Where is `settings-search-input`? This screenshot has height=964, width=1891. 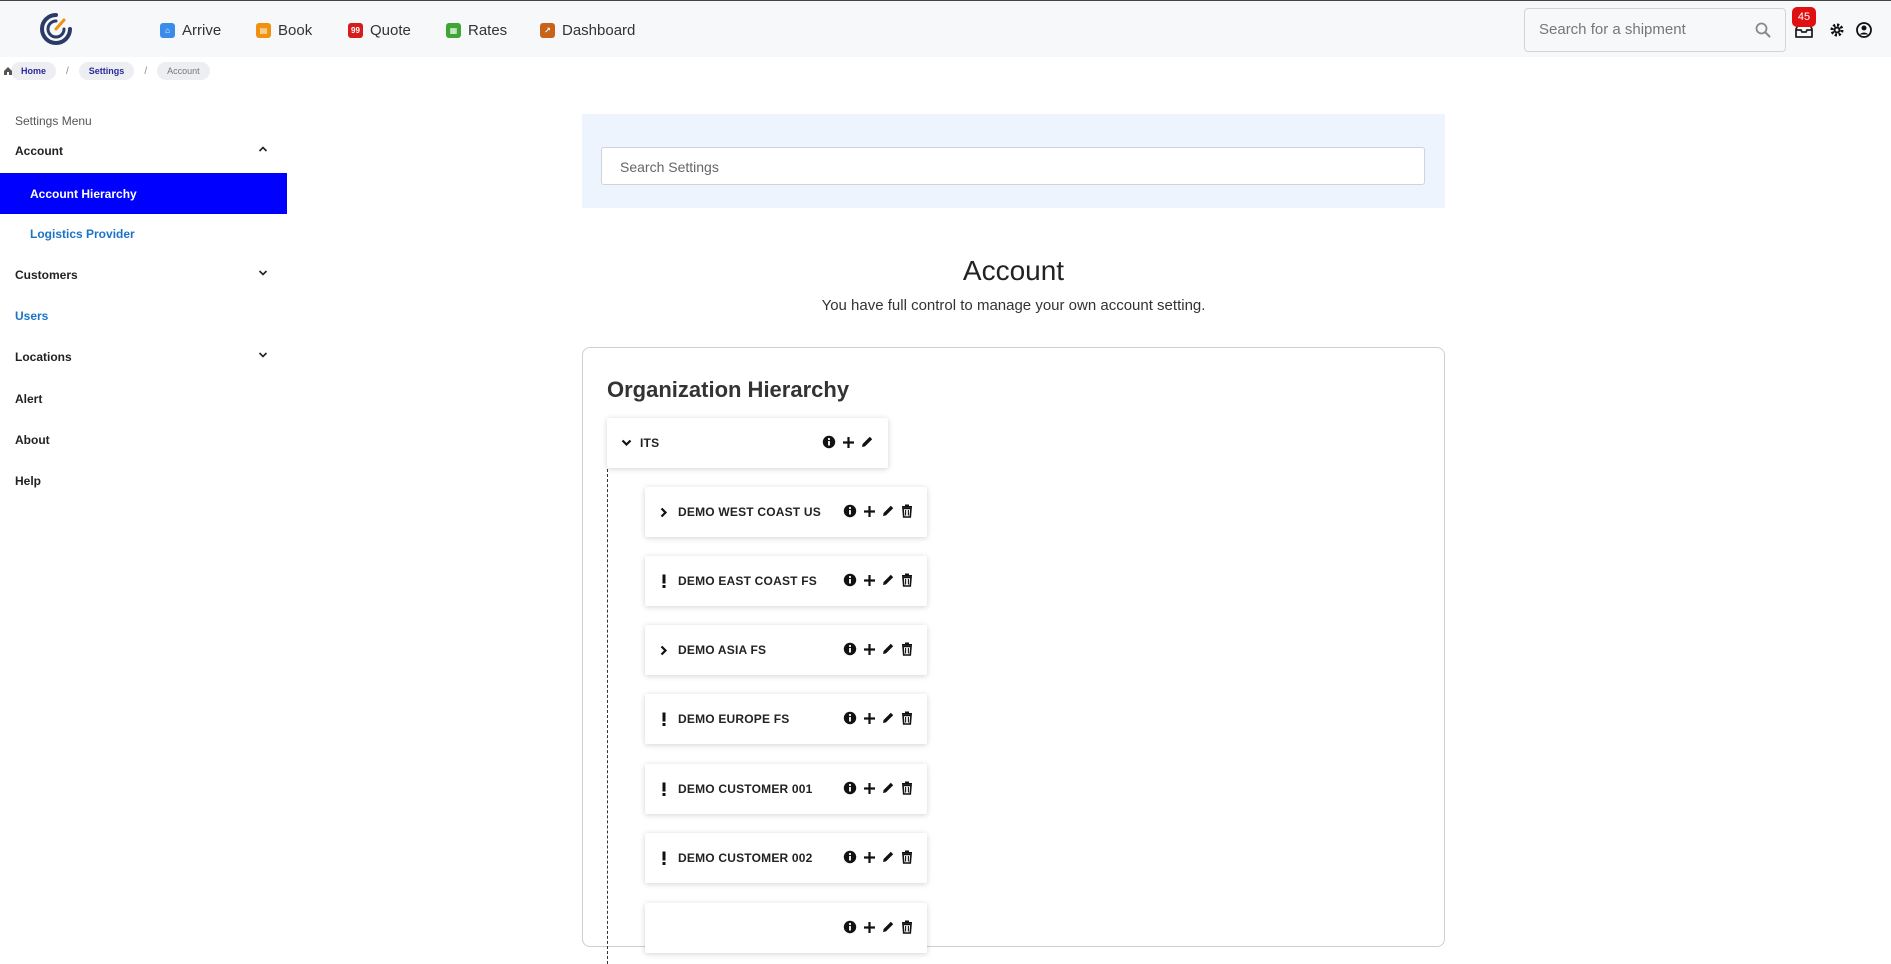
settings-search-input is located at coordinates (1010, 167).